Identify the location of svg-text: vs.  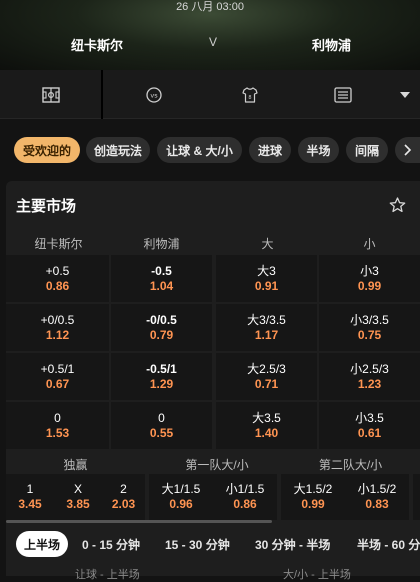
(154, 95).